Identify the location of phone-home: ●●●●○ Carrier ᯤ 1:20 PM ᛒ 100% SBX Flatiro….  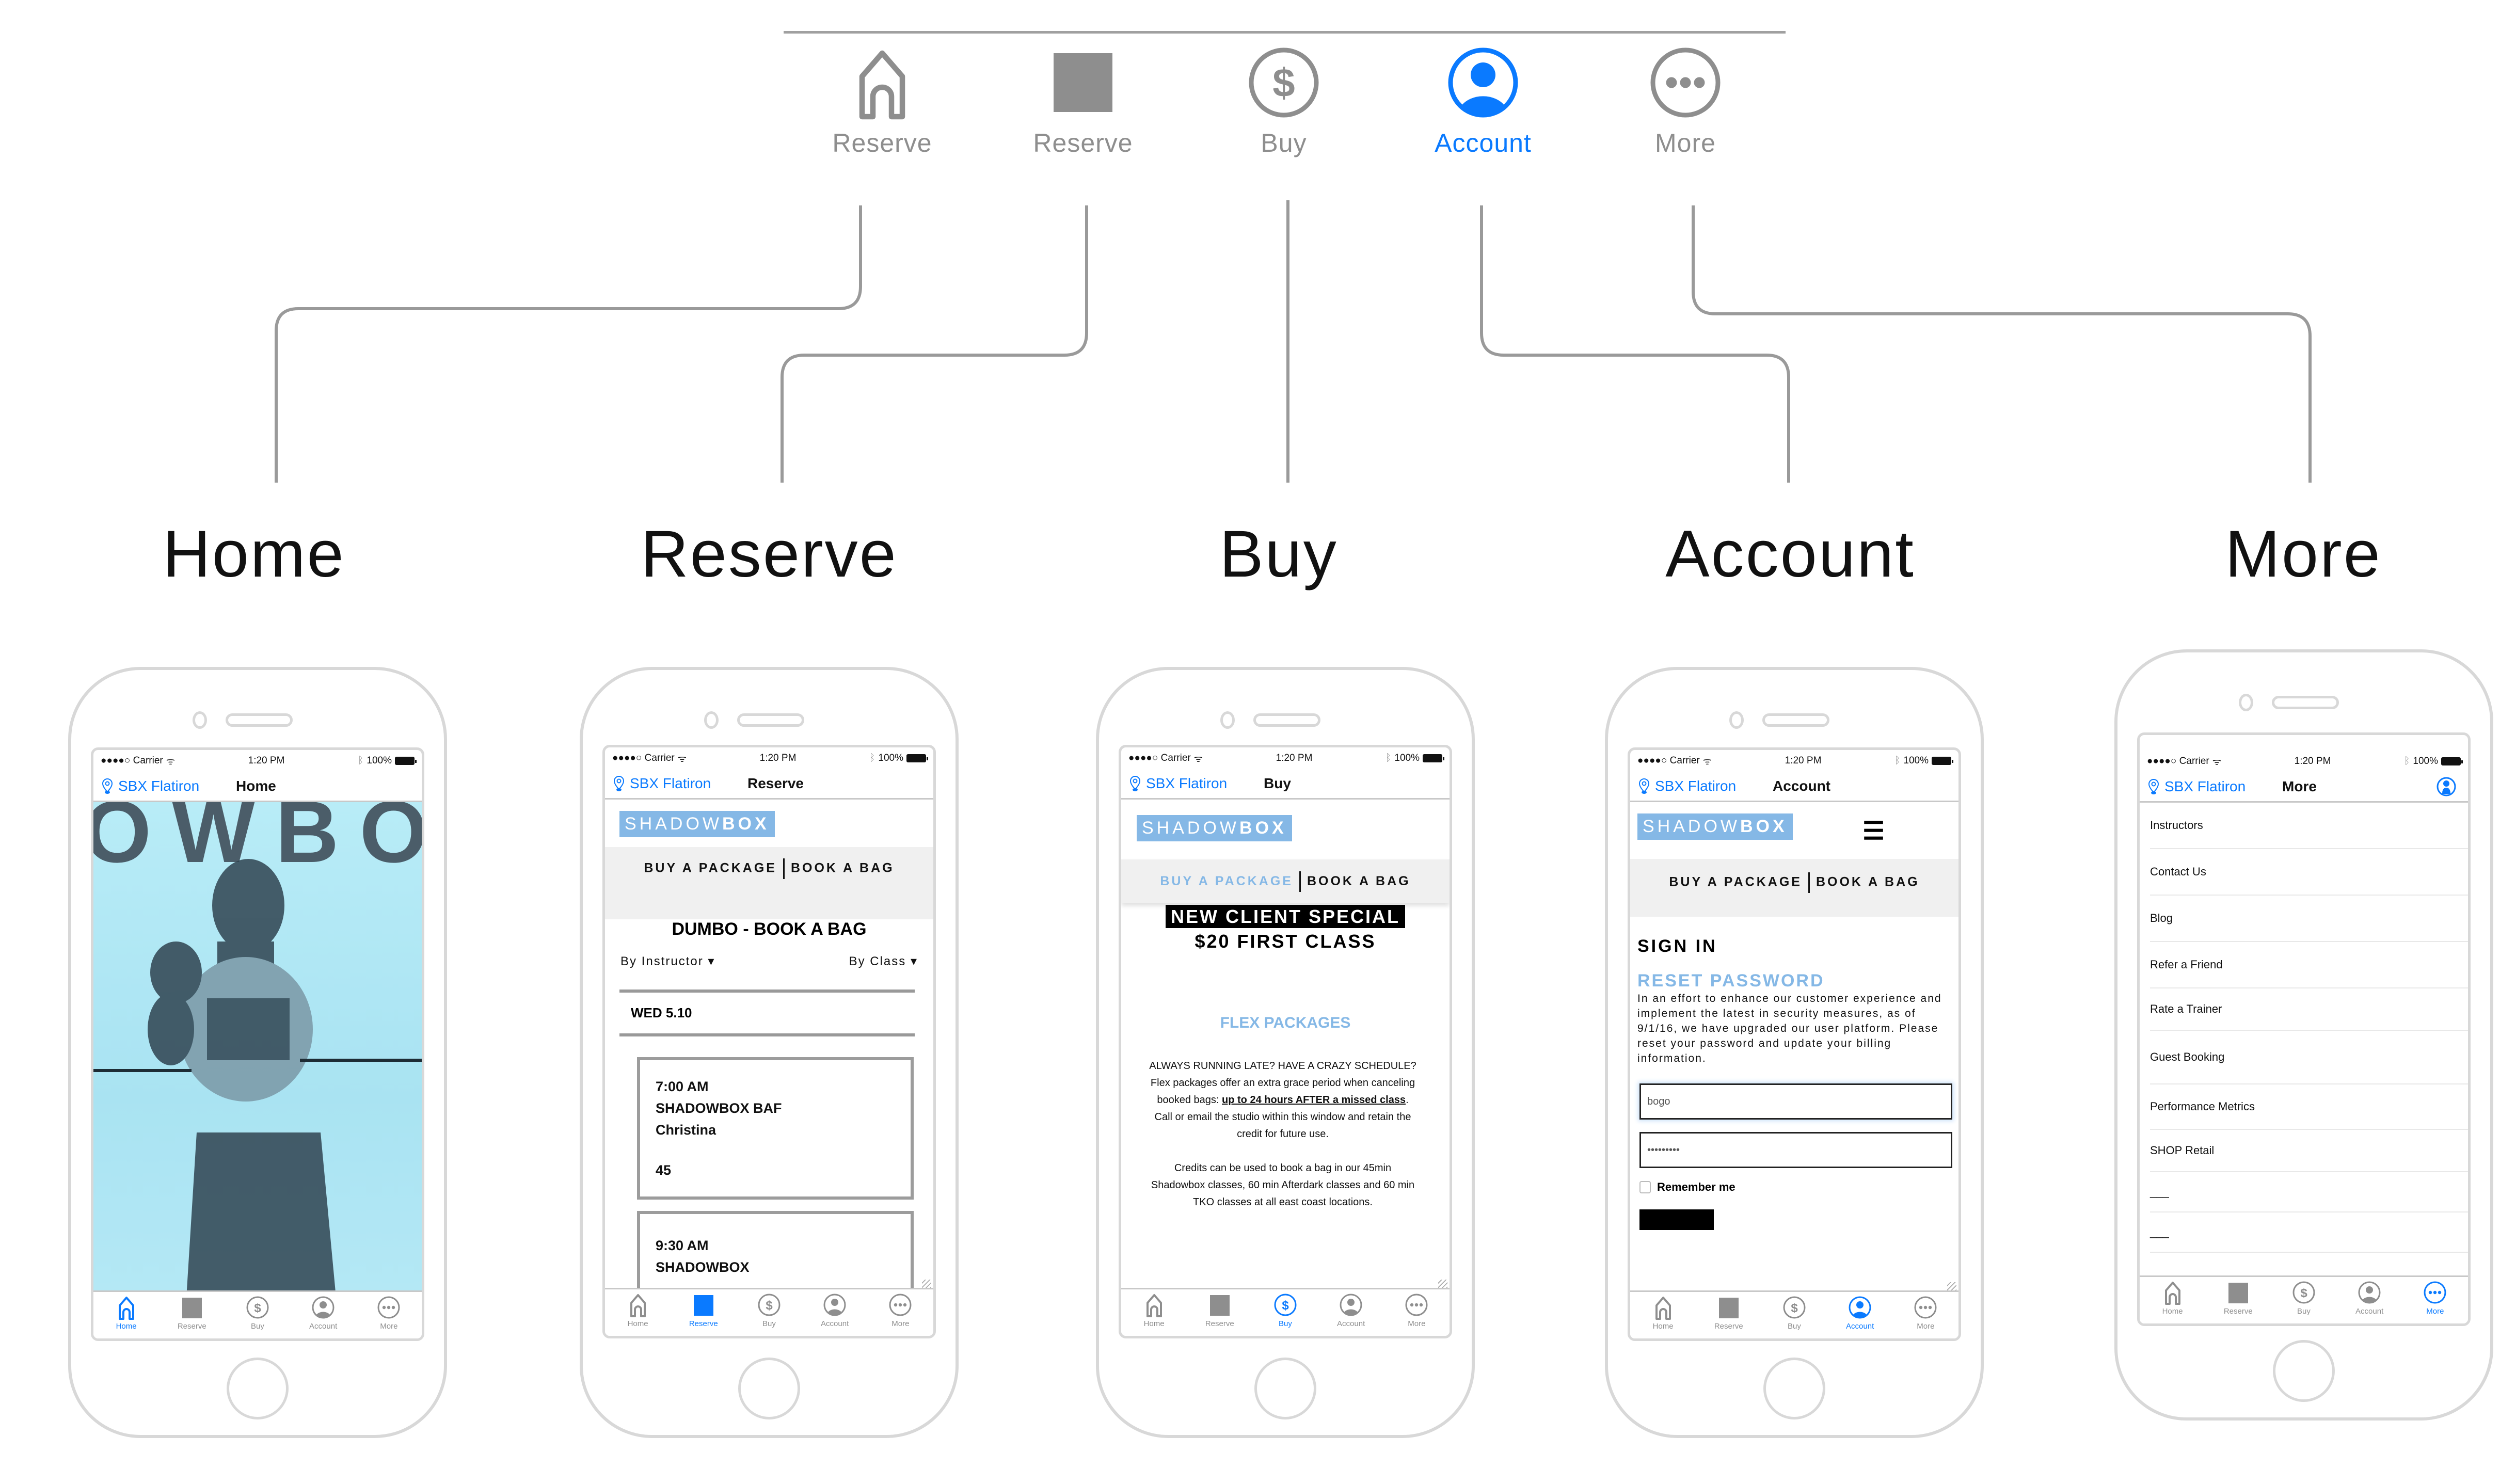
(257, 1052).